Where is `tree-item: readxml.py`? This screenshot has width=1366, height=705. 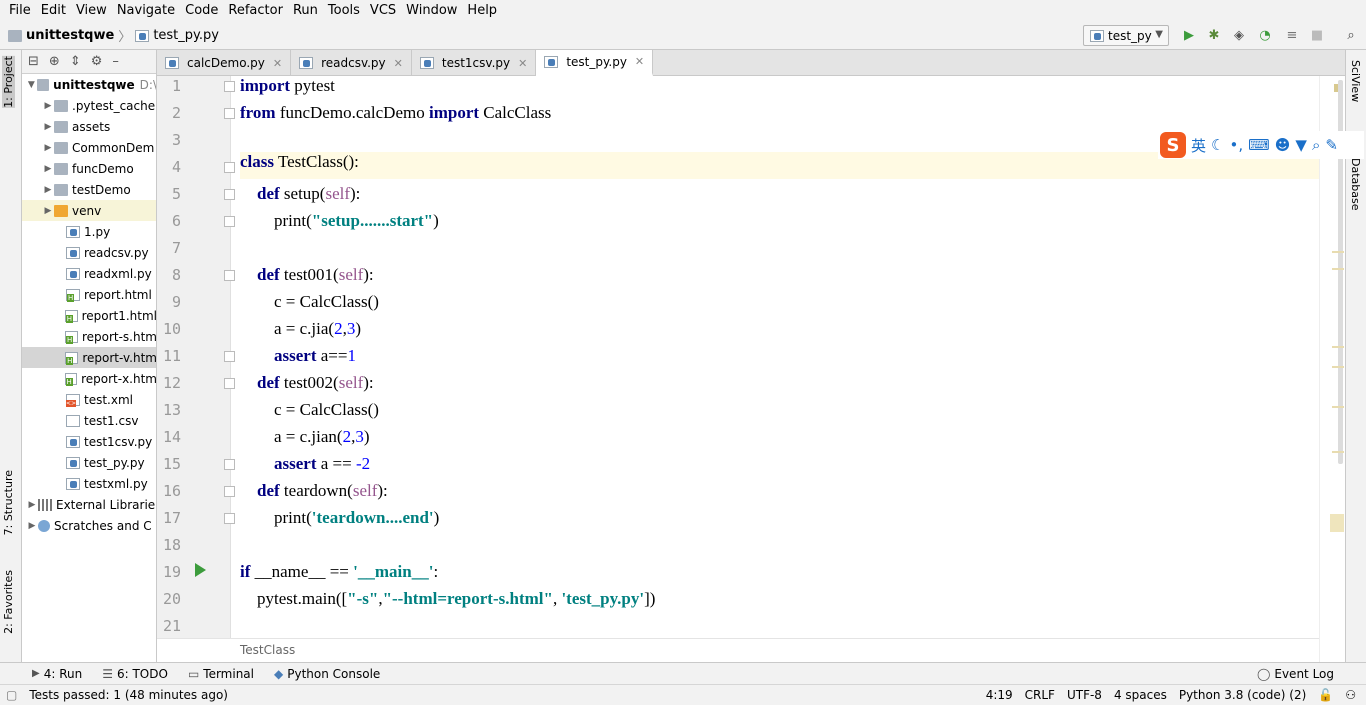 tree-item: readxml.py is located at coordinates (89, 273).